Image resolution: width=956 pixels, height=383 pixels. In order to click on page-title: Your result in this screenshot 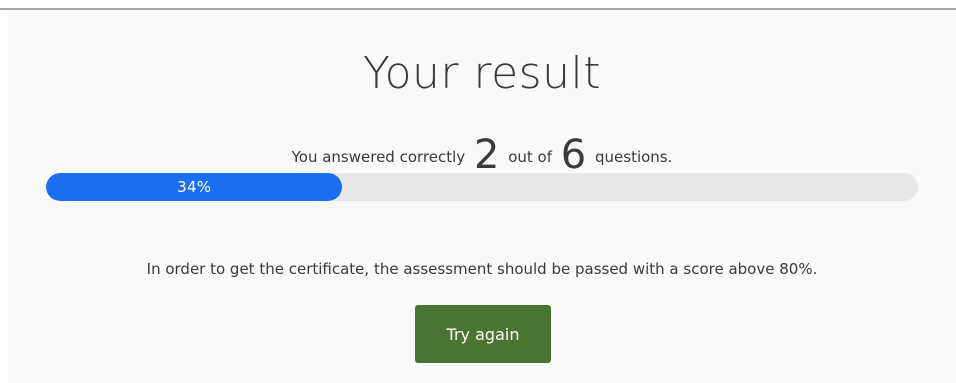, I will do `click(482, 73)`.